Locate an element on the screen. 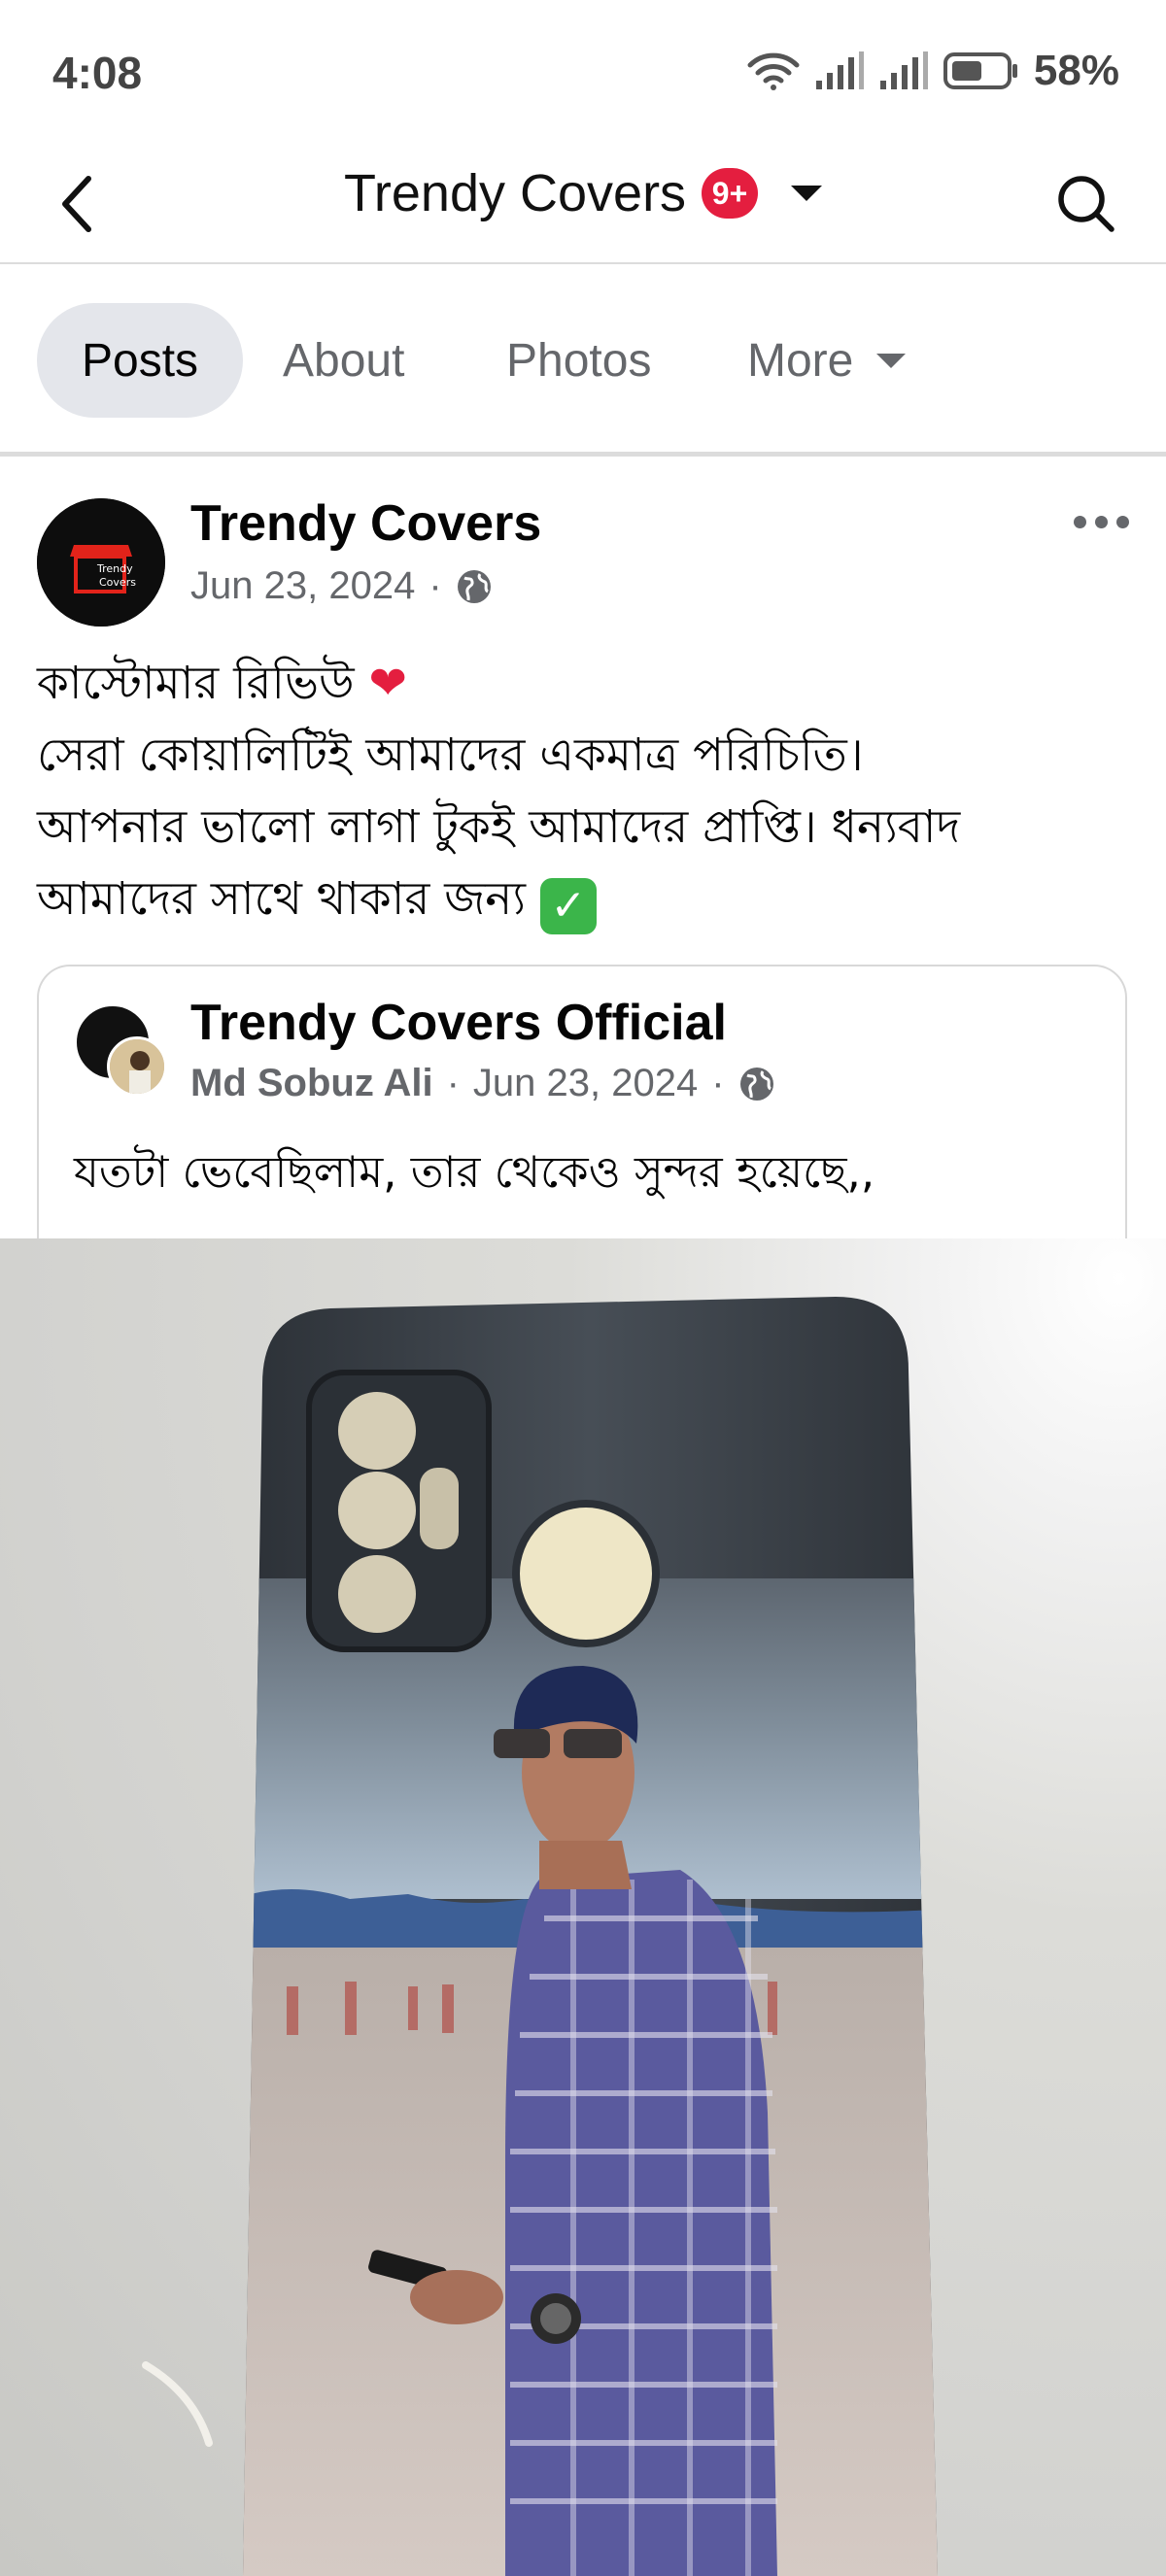  search-icon is located at coordinates (1086, 204).